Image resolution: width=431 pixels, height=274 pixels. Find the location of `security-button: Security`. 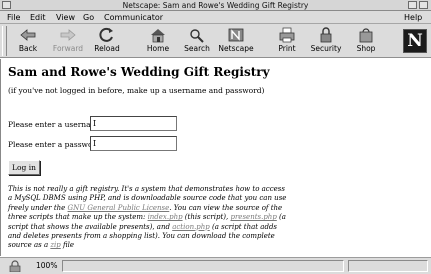

security-button: Security is located at coordinates (326, 41).